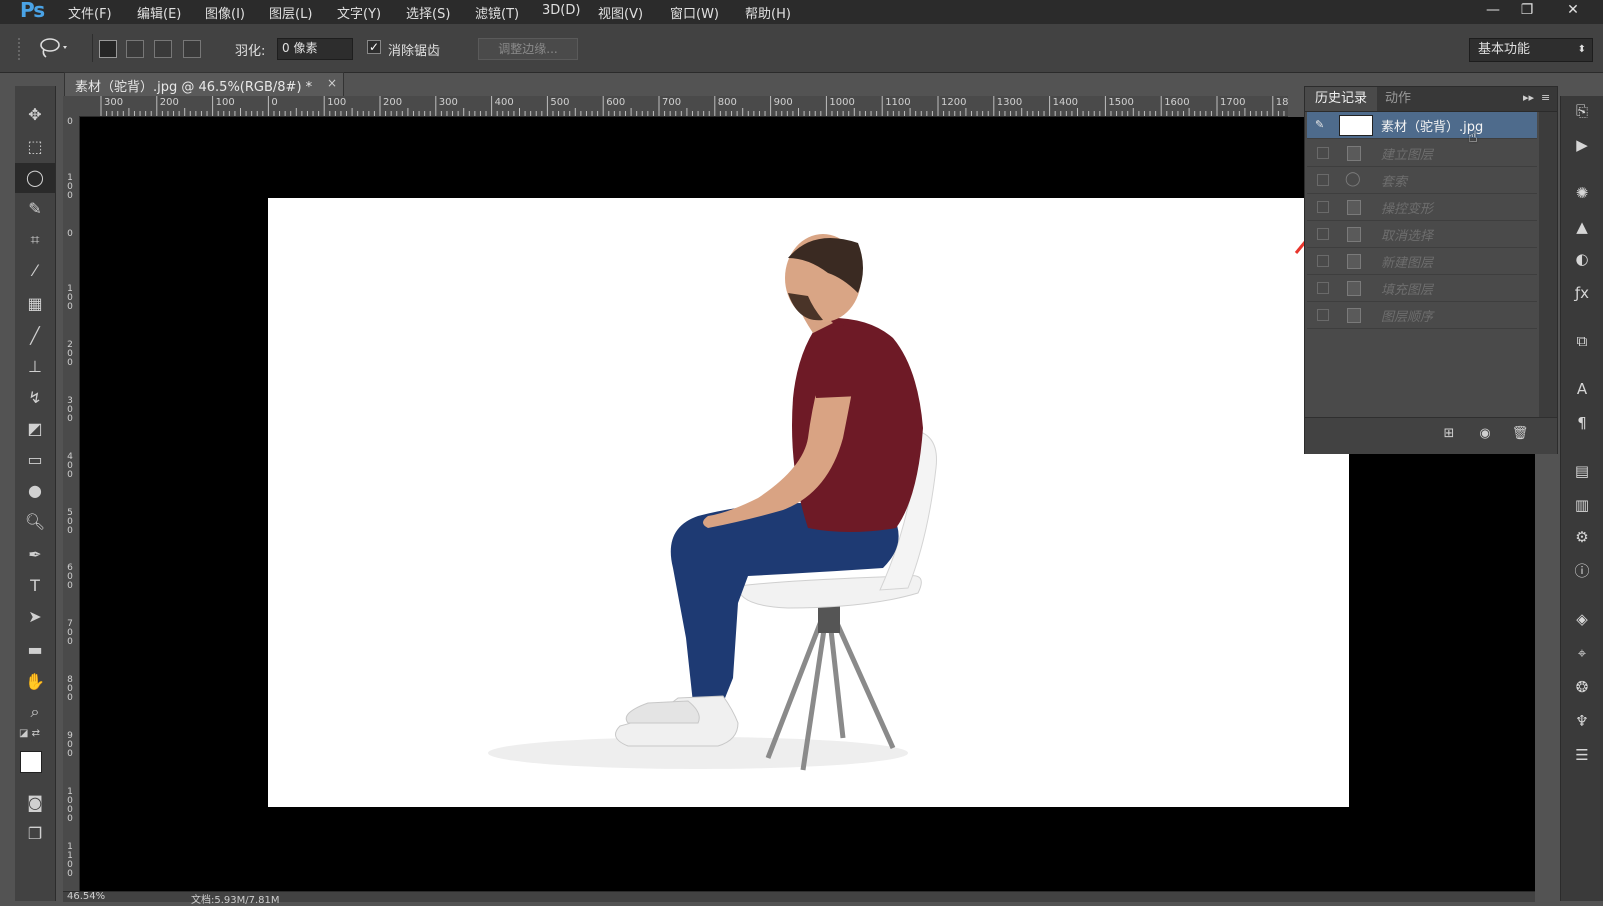 This screenshot has width=1603, height=906. Describe the element at coordinates (1281, 102) in the screenshot. I see `ruler-tick-label: 18` at that location.